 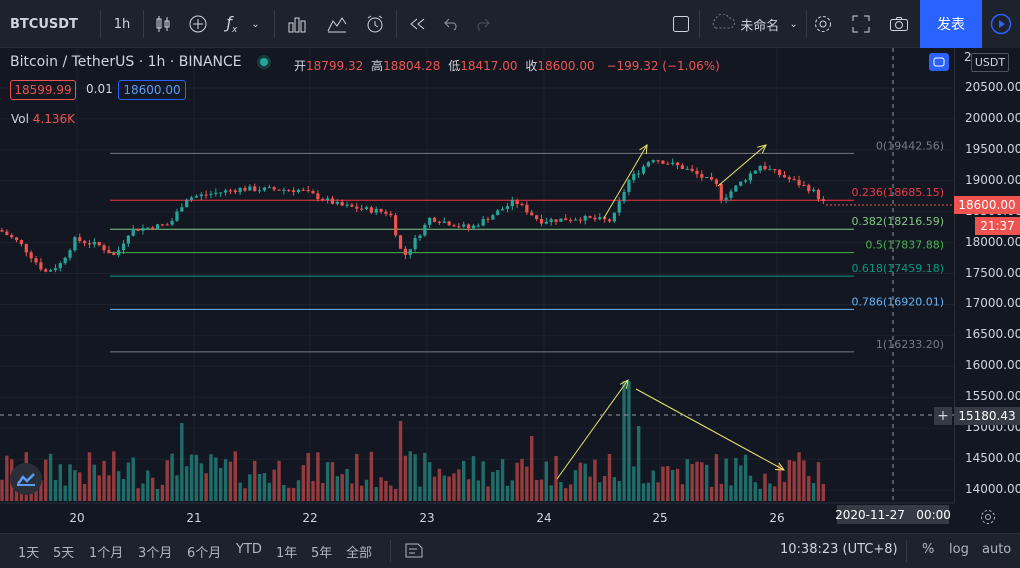 I want to click on range-button: 6个月, so click(x=204, y=551).